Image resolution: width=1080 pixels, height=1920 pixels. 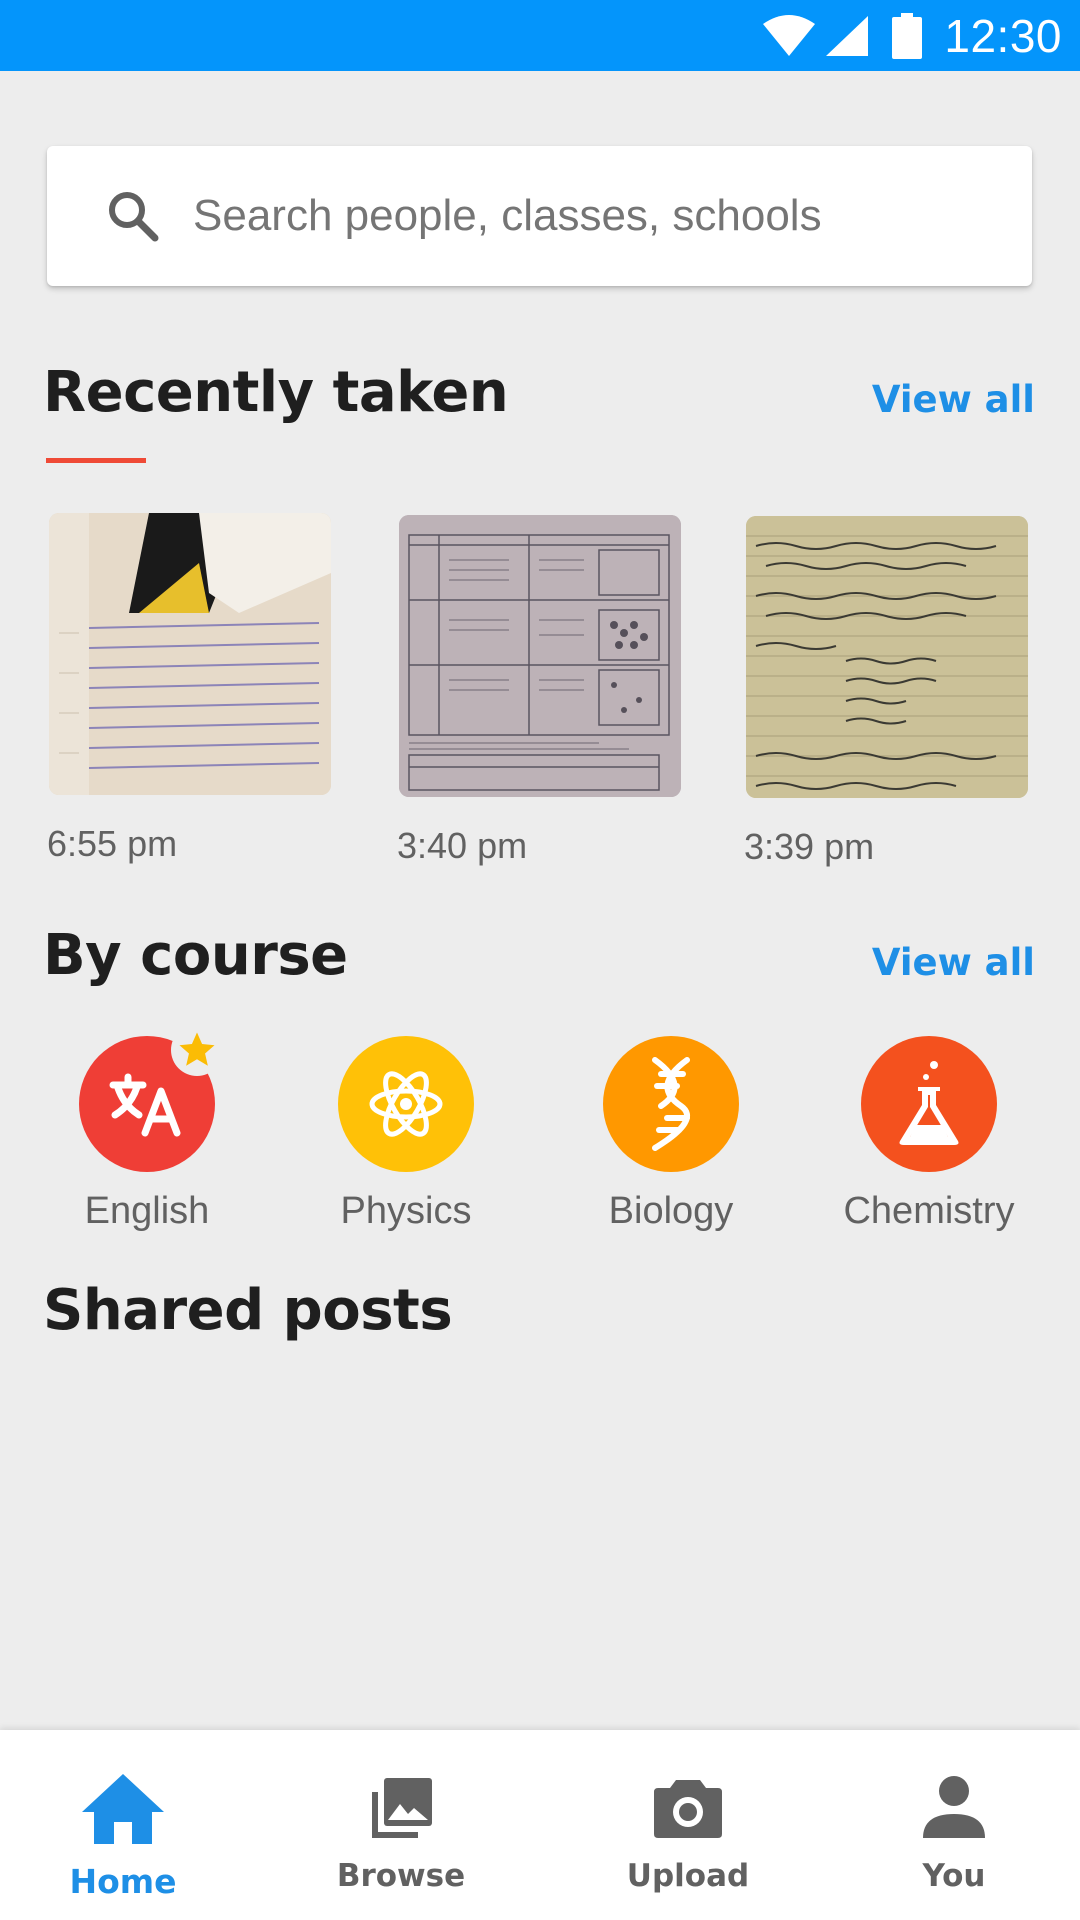 I want to click on course-physics-circle, so click(x=406, y=1104).